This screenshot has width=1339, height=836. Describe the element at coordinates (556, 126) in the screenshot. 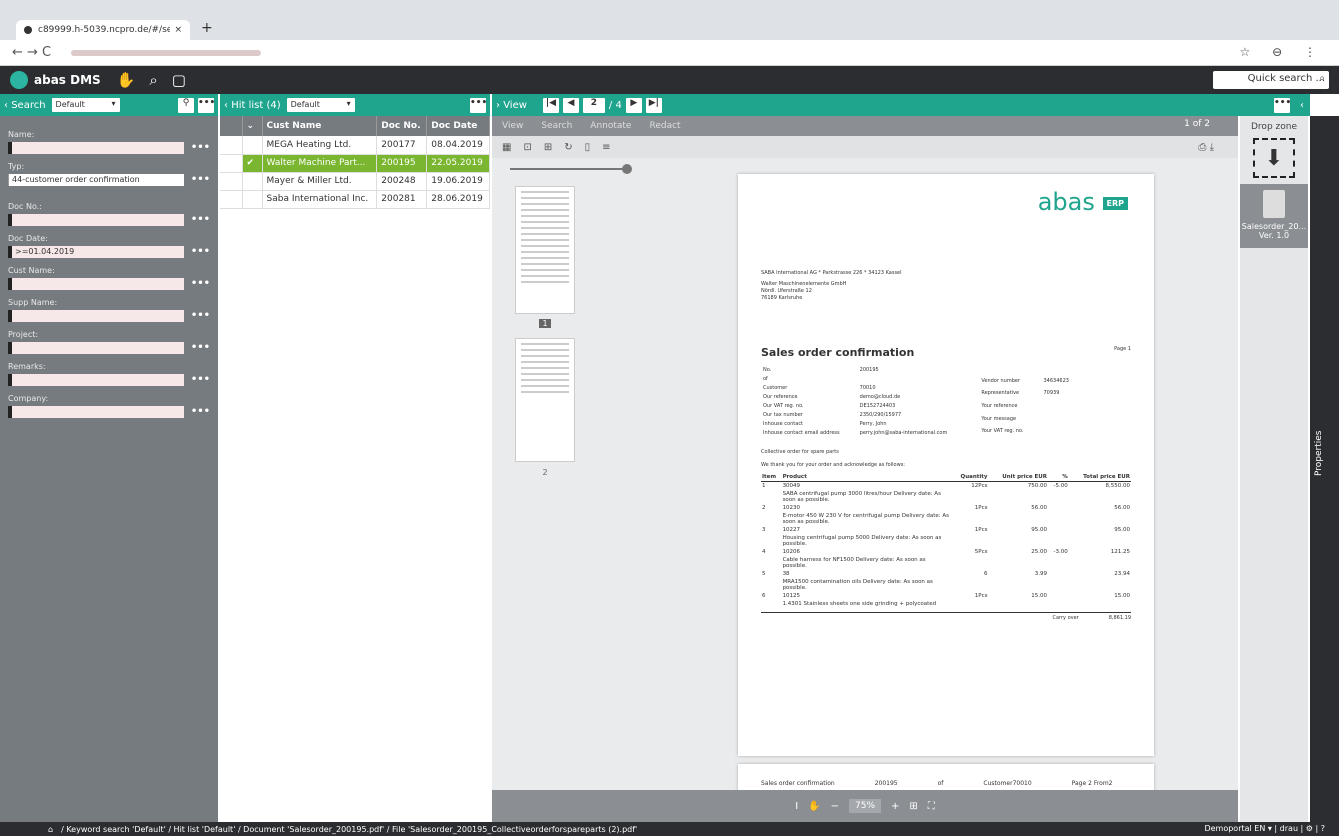

I see `tool-search: Search` at that location.